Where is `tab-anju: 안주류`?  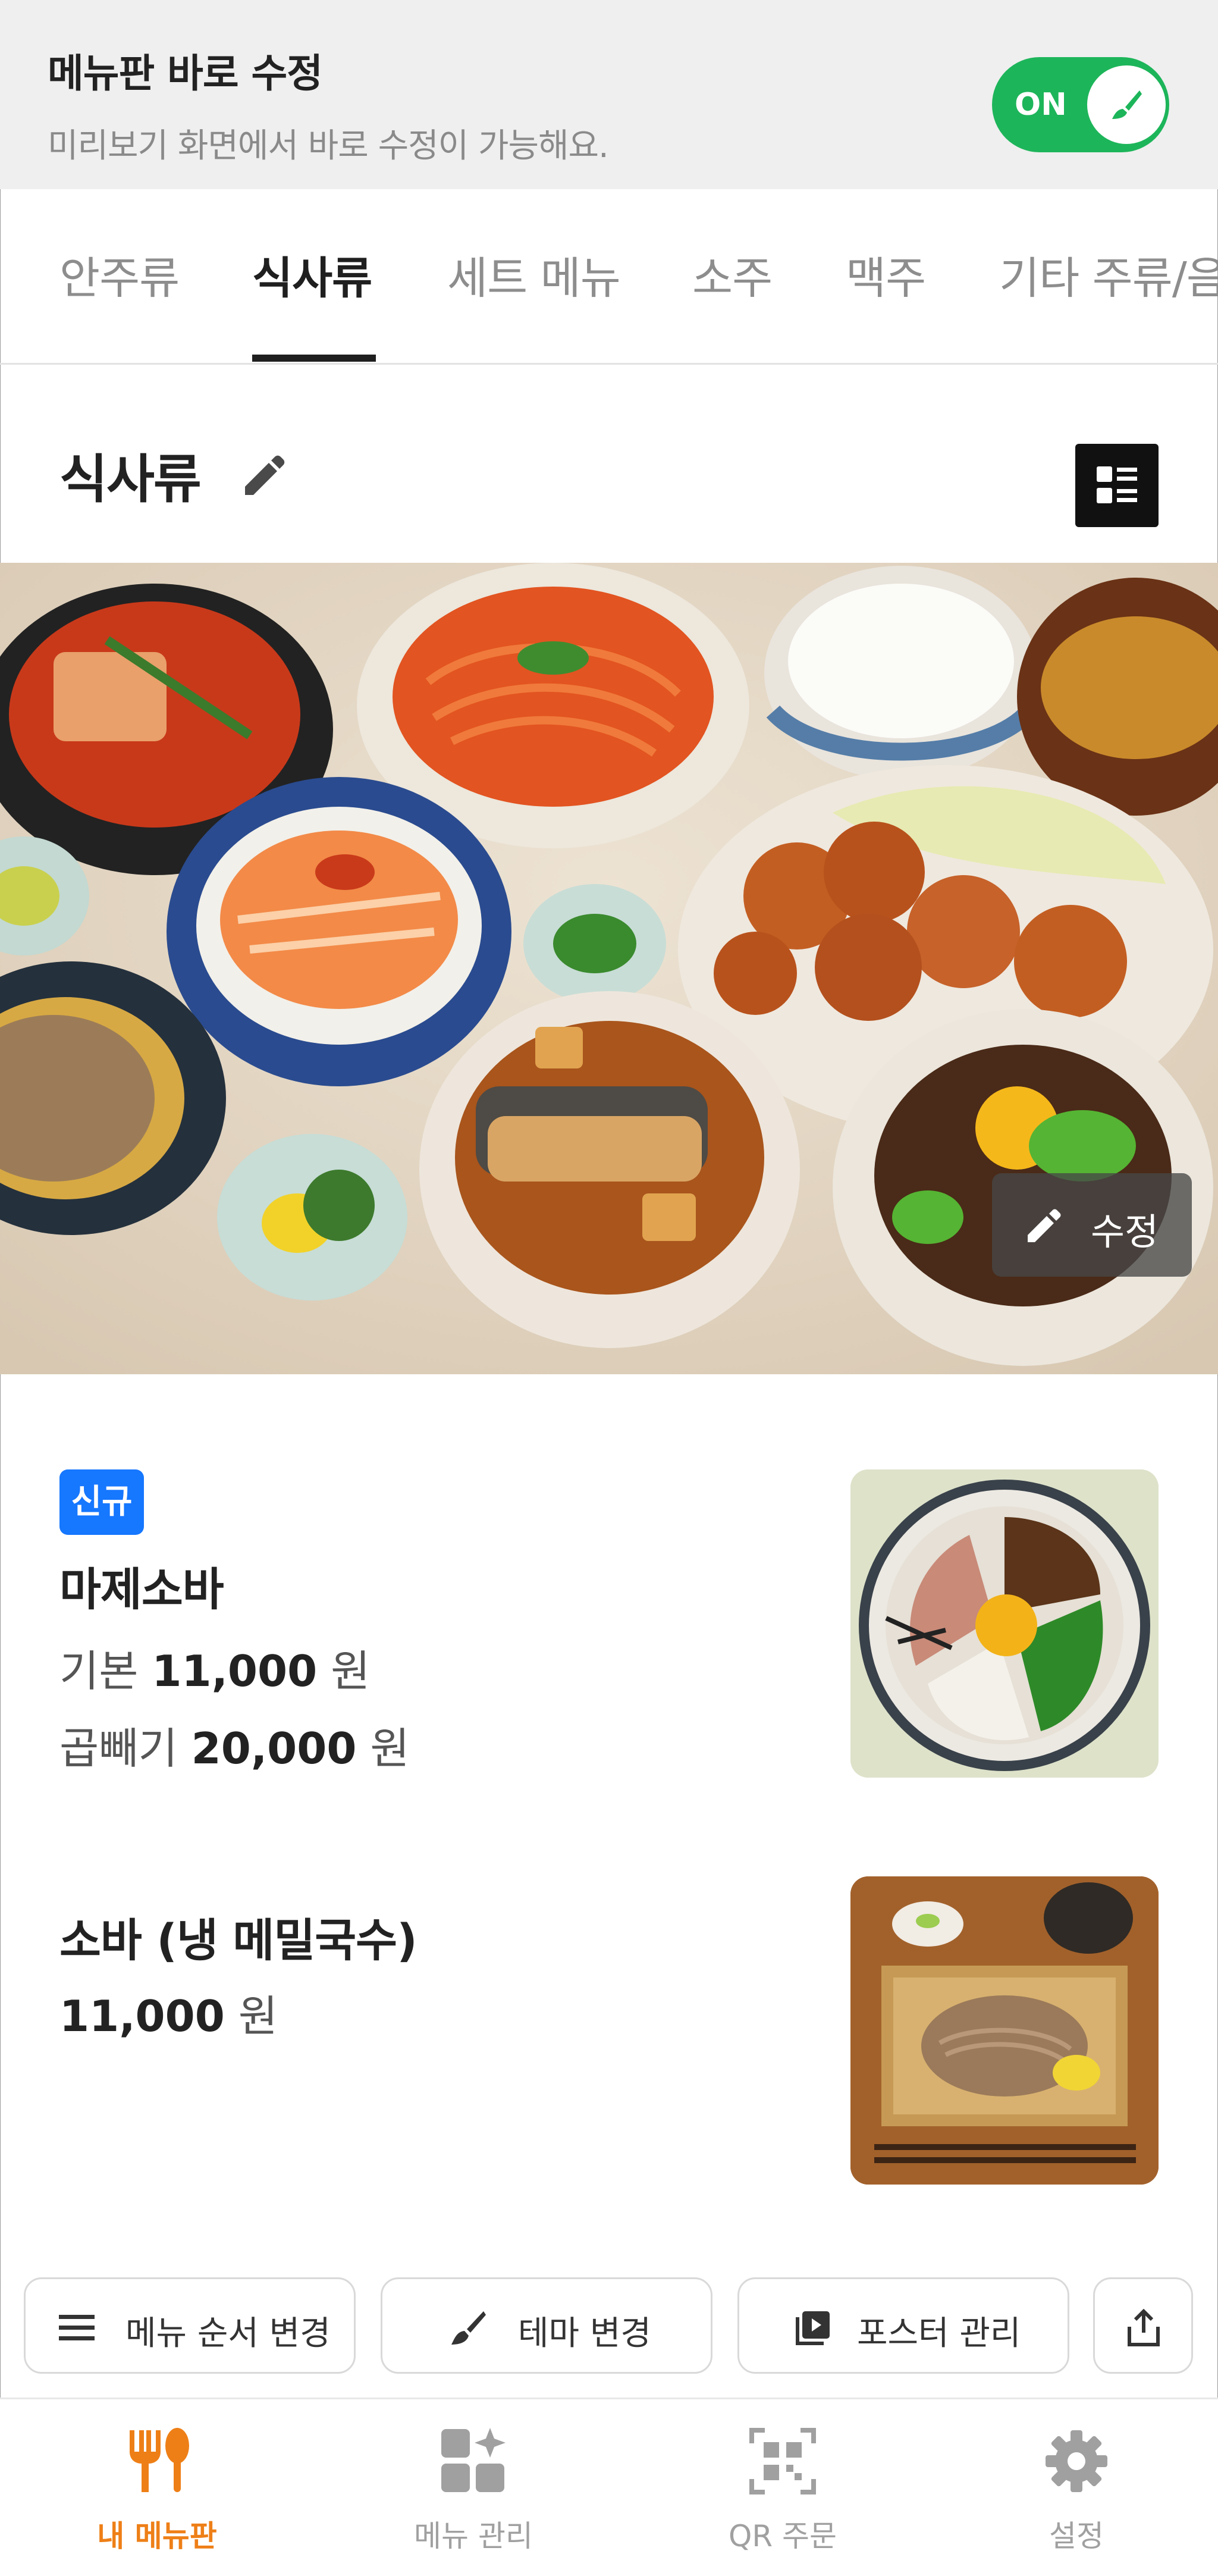 tab-anju: 안주류 is located at coordinates (119, 274).